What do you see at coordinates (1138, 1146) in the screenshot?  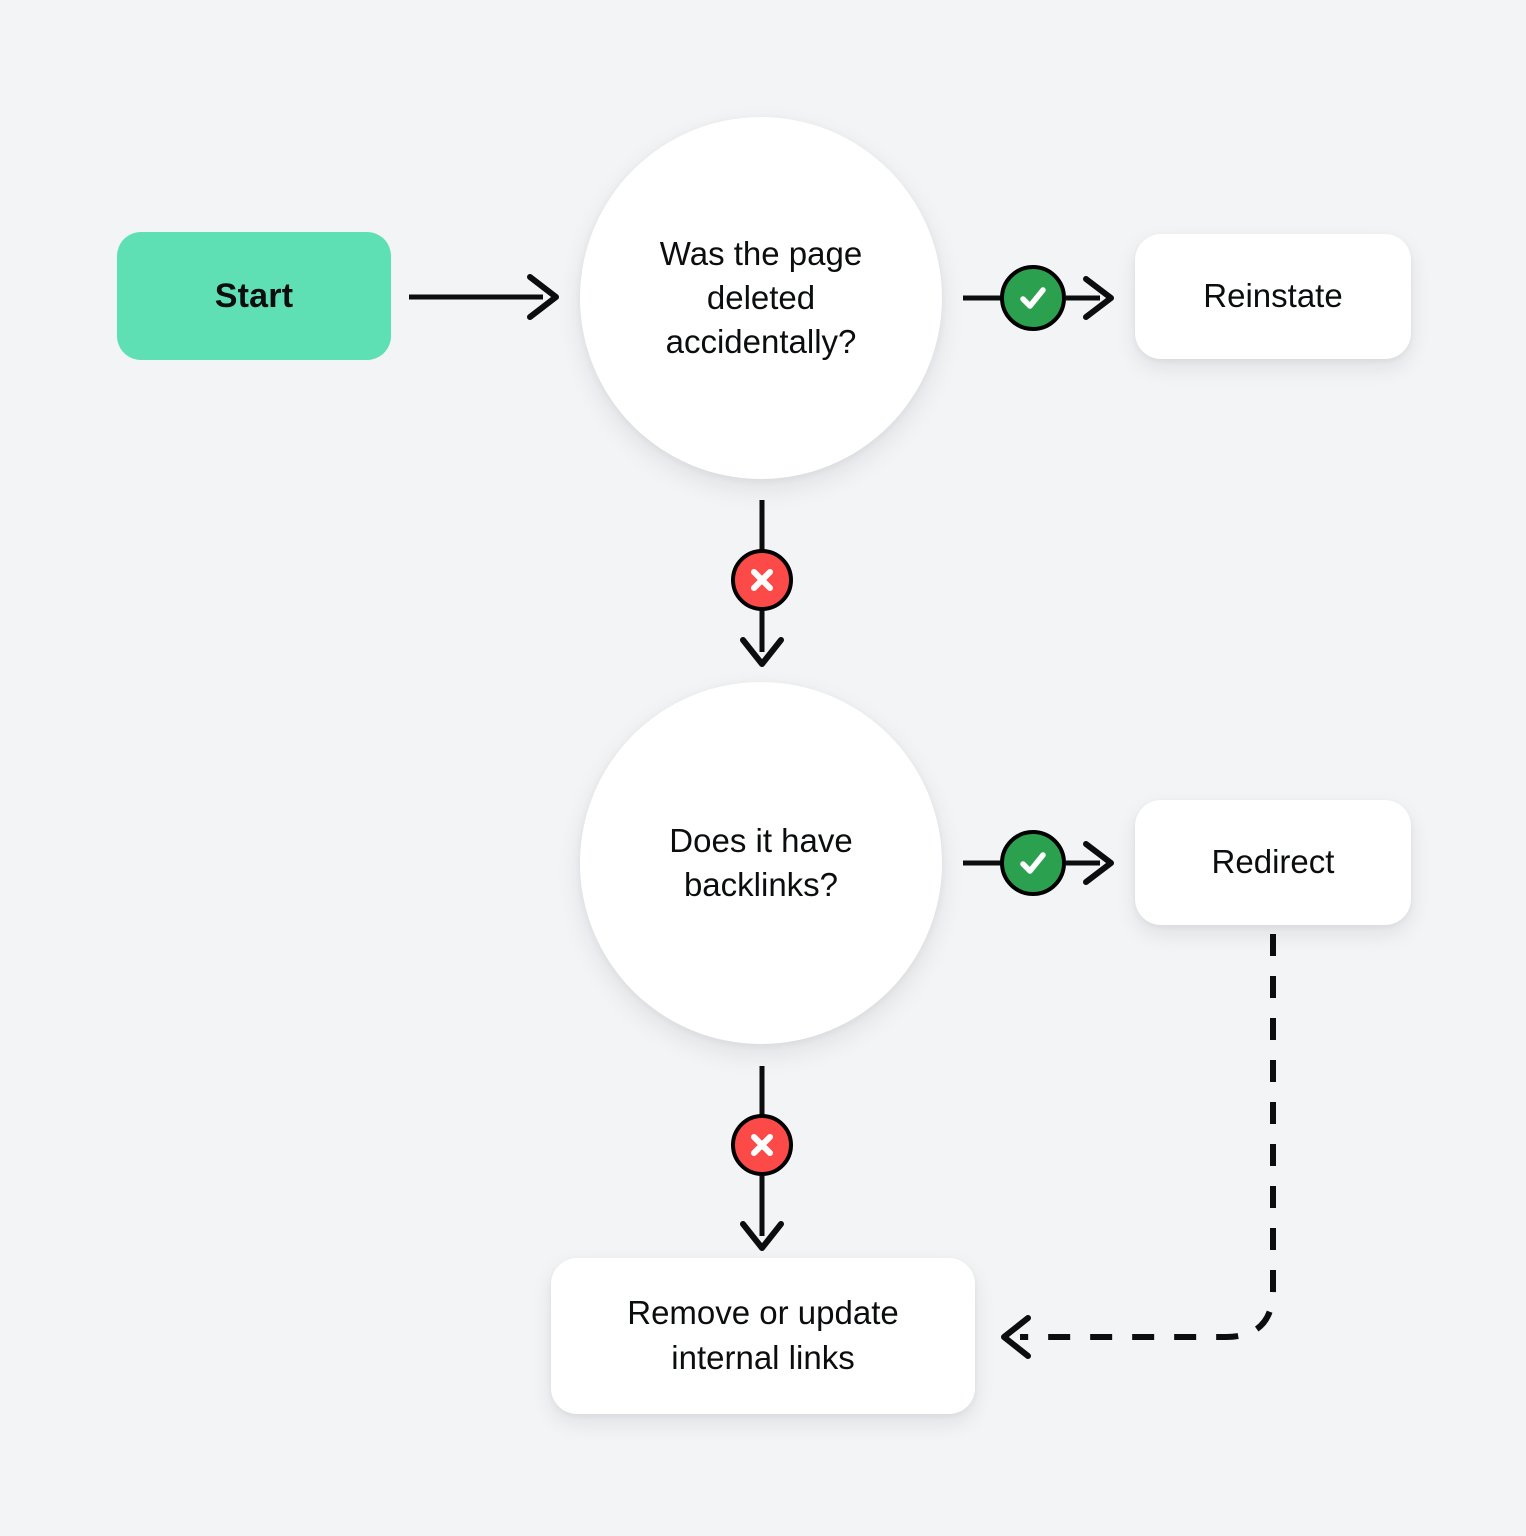 I see `edge-redirect-to-internal-links-dashed` at bounding box center [1138, 1146].